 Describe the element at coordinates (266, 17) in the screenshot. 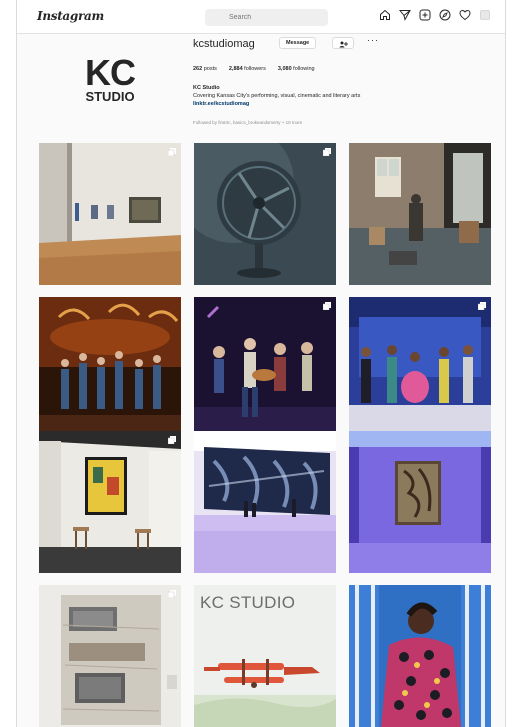

I see `search-input` at that location.